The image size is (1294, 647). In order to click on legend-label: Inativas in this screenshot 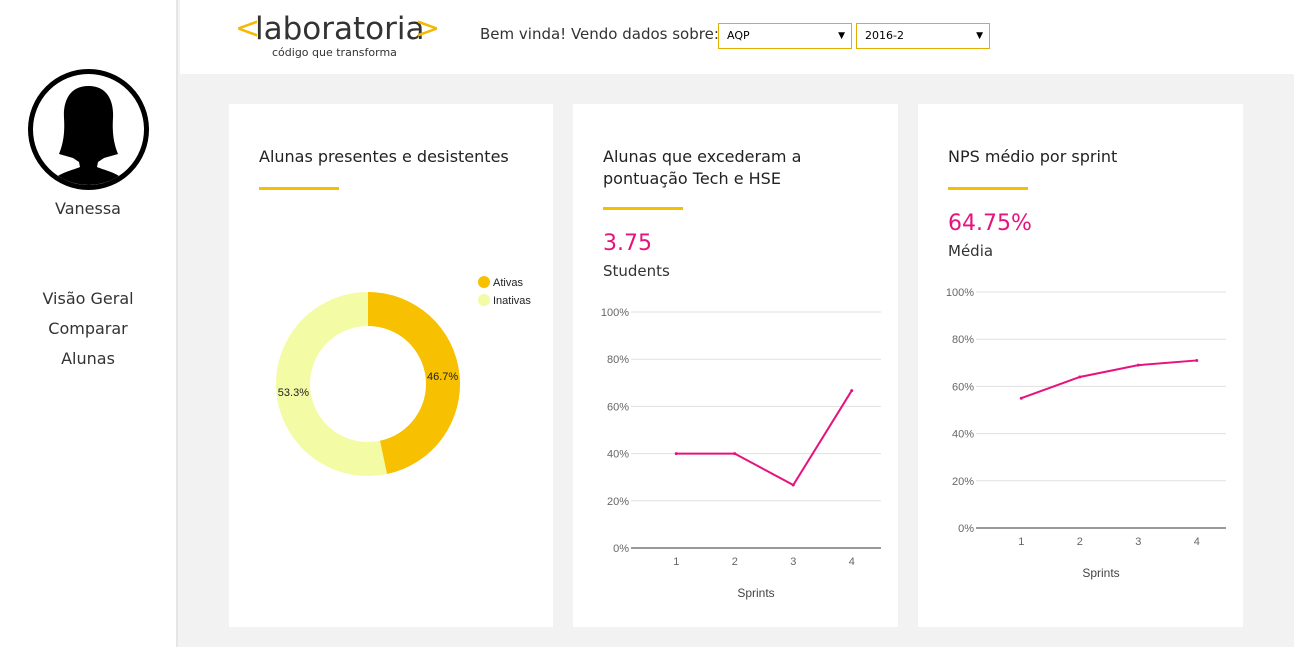, I will do `click(512, 301)`.